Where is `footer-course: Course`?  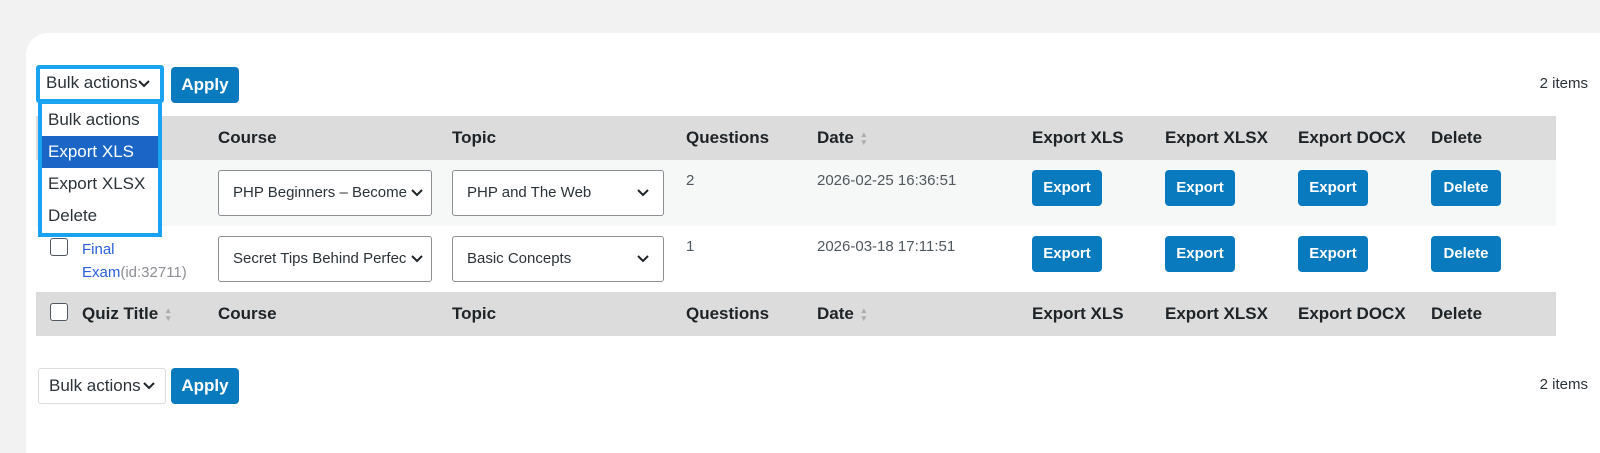 footer-course: Course is located at coordinates (335, 314).